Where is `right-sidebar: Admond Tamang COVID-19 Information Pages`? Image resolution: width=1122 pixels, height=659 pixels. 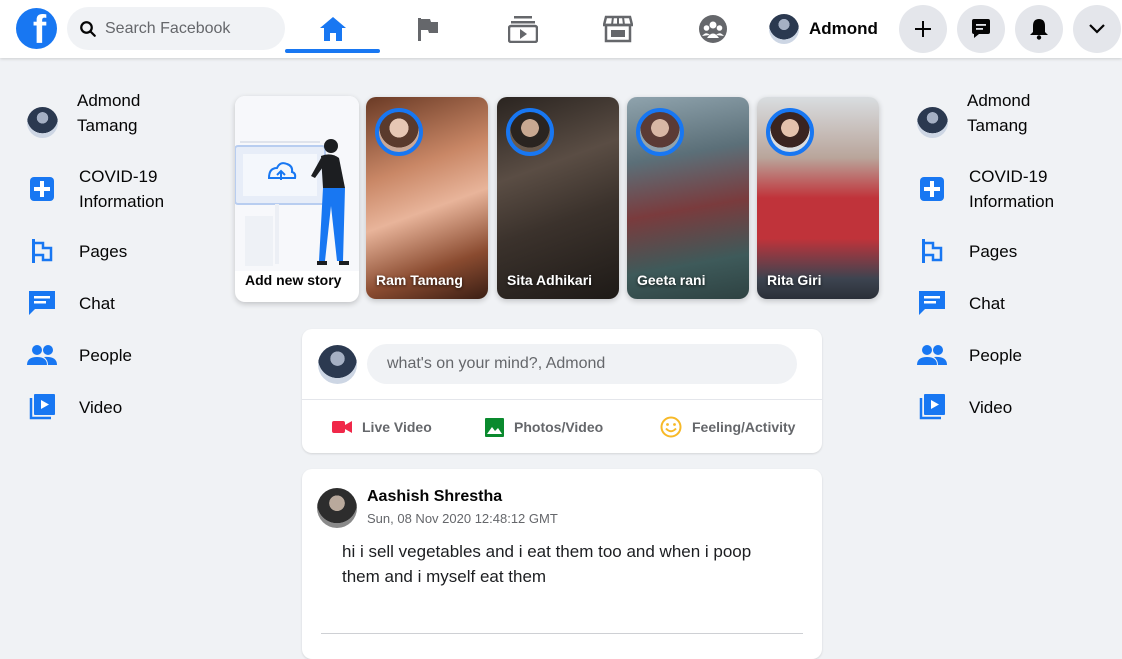
right-sidebar: Admond Tamang COVID-19 Information Pages is located at coordinates (1016, 262).